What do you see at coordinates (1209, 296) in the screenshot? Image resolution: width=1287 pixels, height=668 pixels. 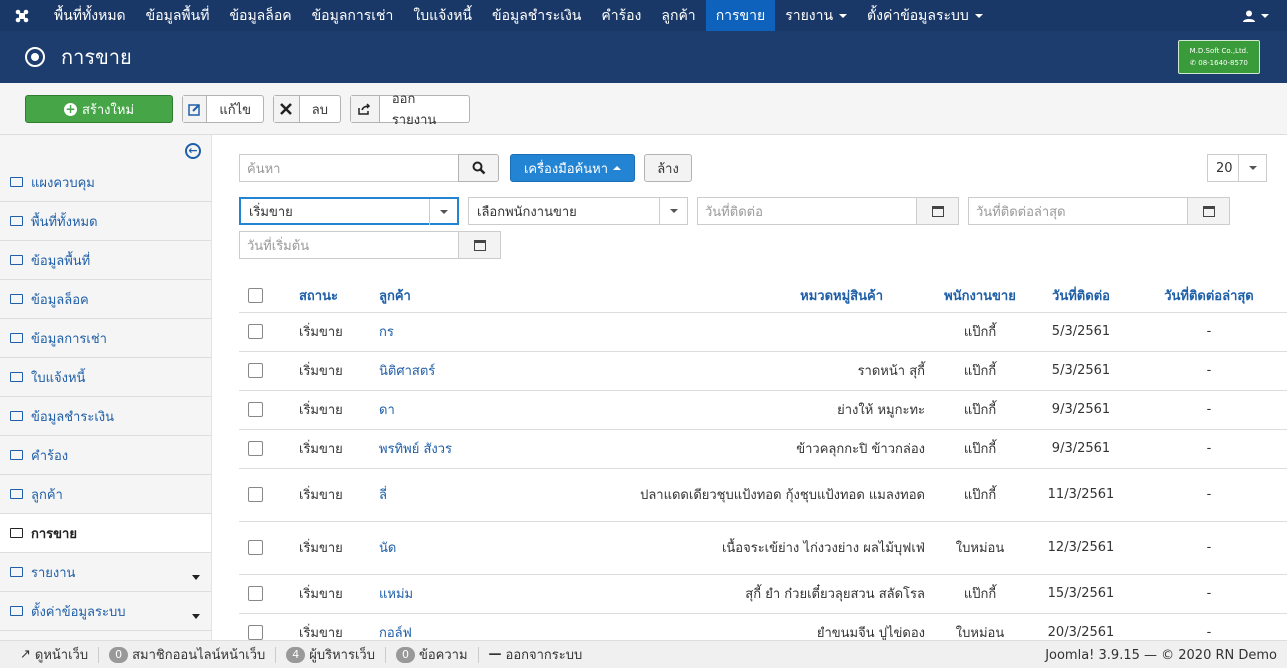 I see `column-last-contact: วันที่ติดต่อล่าสุด` at bounding box center [1209, 296].